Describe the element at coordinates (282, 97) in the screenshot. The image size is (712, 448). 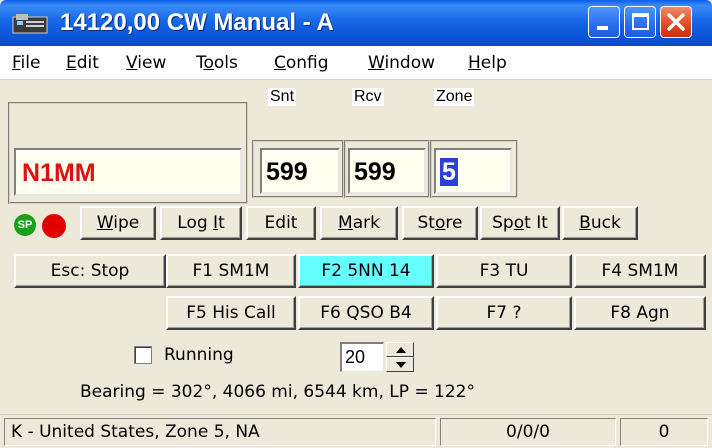
I see `snt-label: Snt` at that location.